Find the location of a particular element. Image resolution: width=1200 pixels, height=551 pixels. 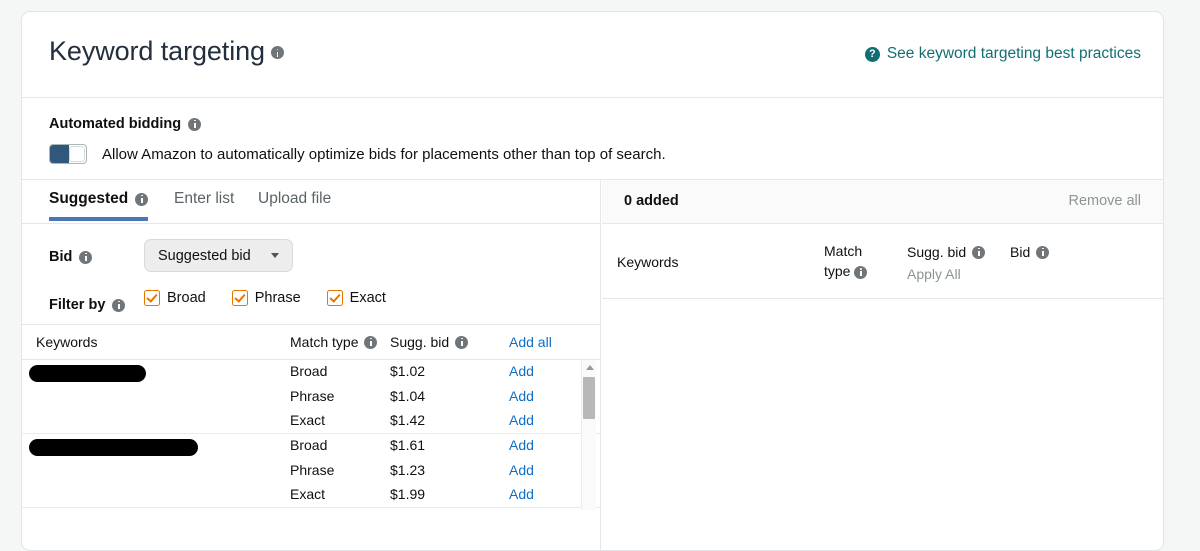

match-type-row: Phrase $1.23 Add is located at coordinates (445, 471).